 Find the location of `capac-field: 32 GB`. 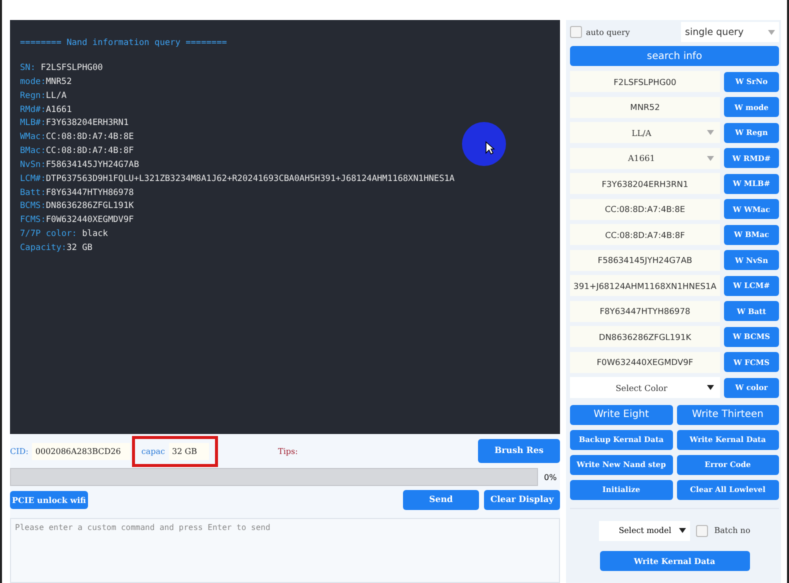

capac-field: 32 GB is located at coordinates (189, 451).